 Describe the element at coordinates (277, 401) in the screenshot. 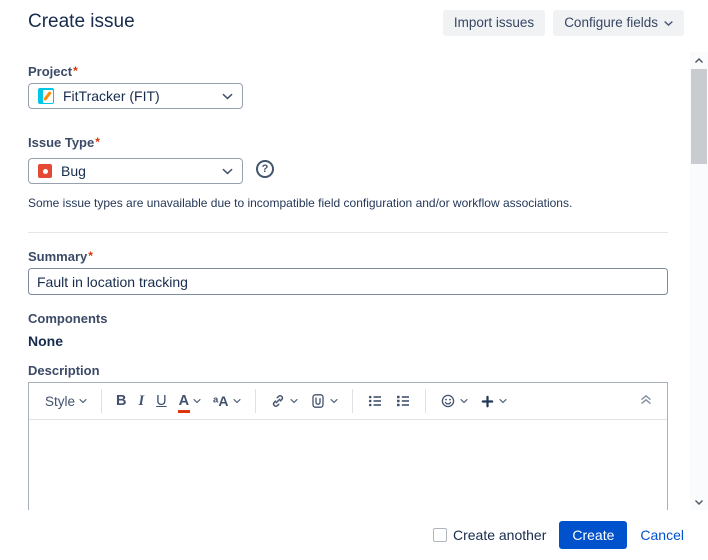

I see `link-icon` at that location.